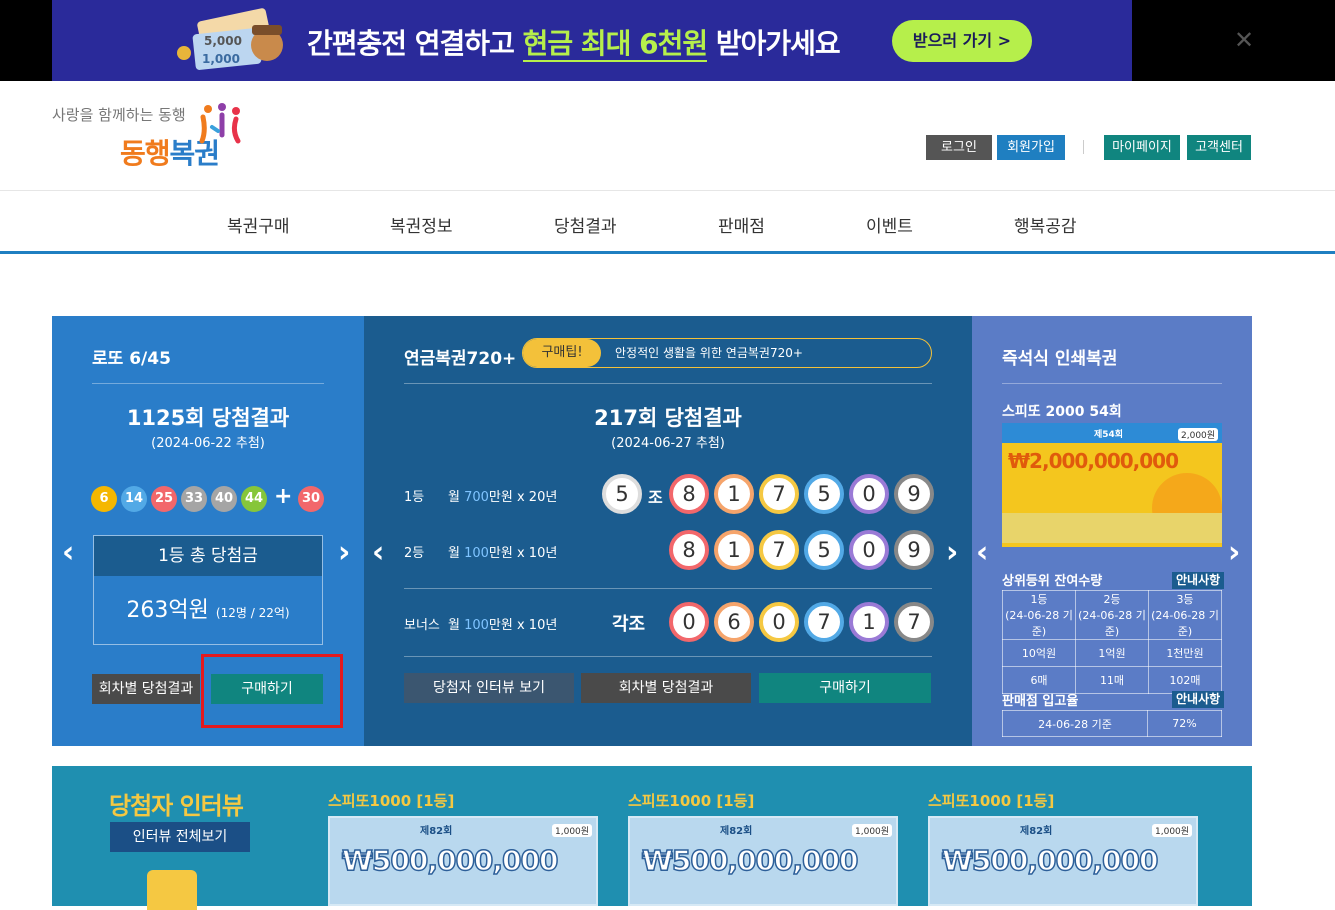 Image resolution: width=1335 pixels, height=910 pixels. What do you see at coordinates (1185, 615) in the screenshot?
I see `table-cell: 3등 (24-06-28 기준)` at bounding box center [1185, 615].